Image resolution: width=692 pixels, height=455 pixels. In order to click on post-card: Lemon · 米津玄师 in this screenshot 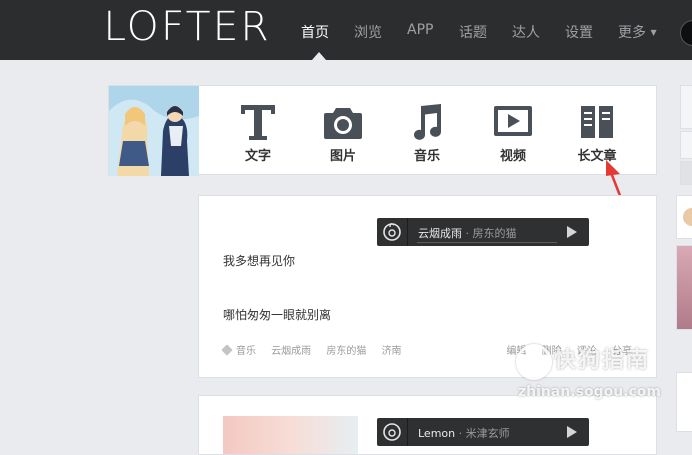, I will do `click(427, 425)`.